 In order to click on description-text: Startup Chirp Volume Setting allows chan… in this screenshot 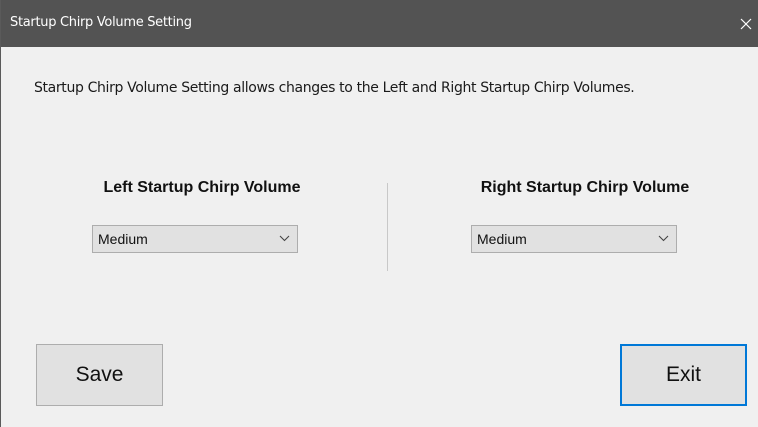, I will do `click(334, 88)`.